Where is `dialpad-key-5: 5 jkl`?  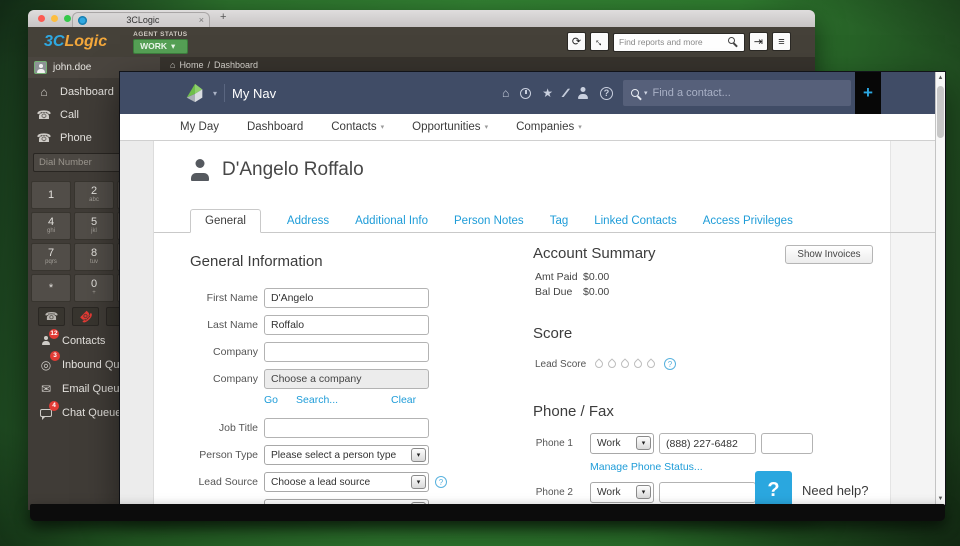 dialpad-key-5: 5 jkl is located at coordinates (94, 226).